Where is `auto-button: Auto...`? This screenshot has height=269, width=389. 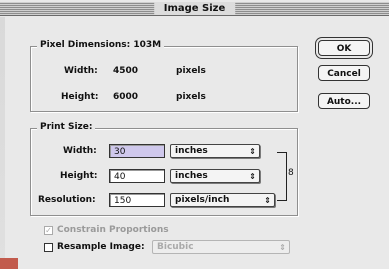
auto-button: Auto... is located at coordinates (344, 101).